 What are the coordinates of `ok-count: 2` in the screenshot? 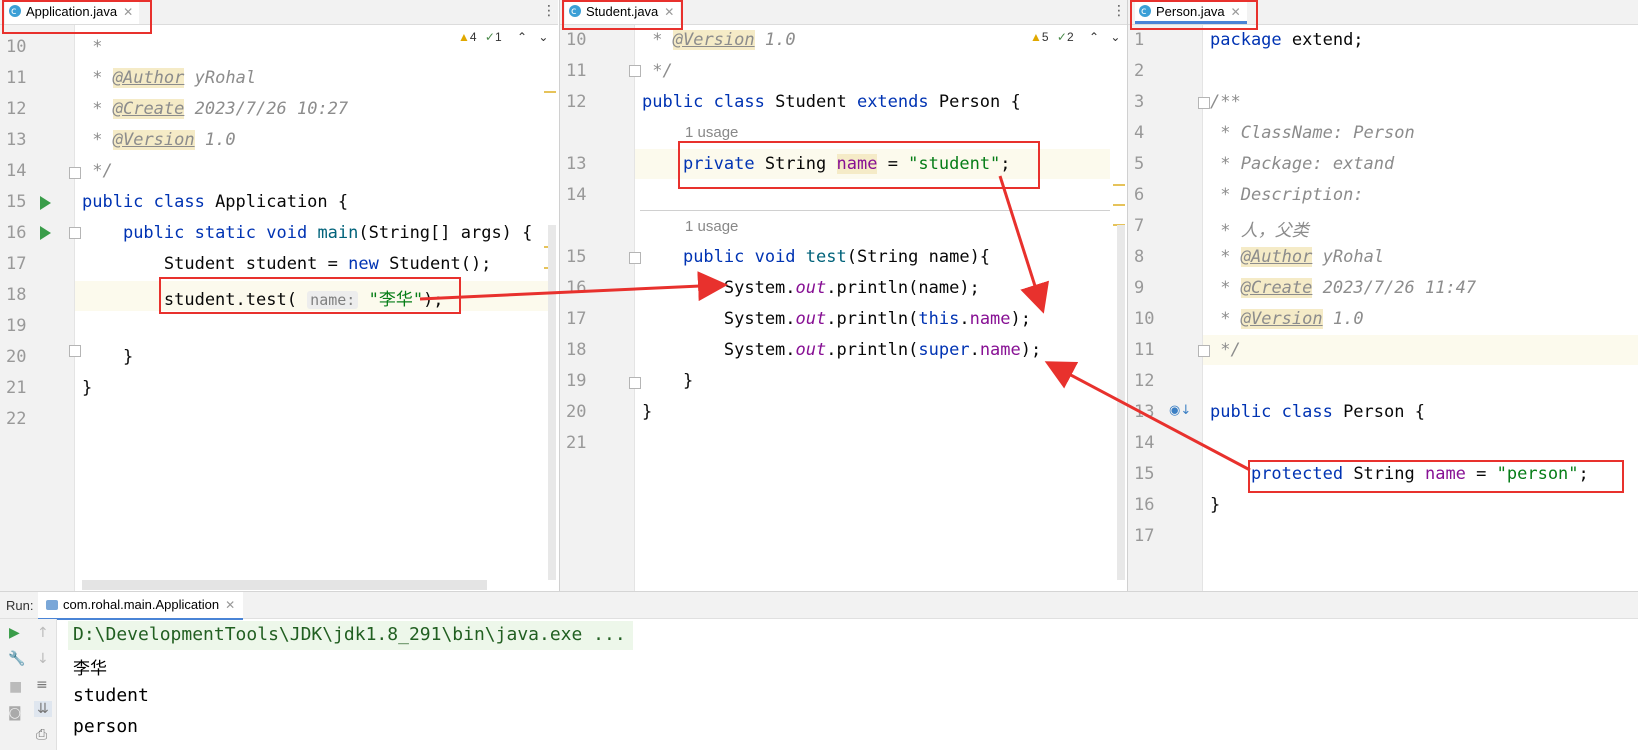 It's located at (1070, 37).